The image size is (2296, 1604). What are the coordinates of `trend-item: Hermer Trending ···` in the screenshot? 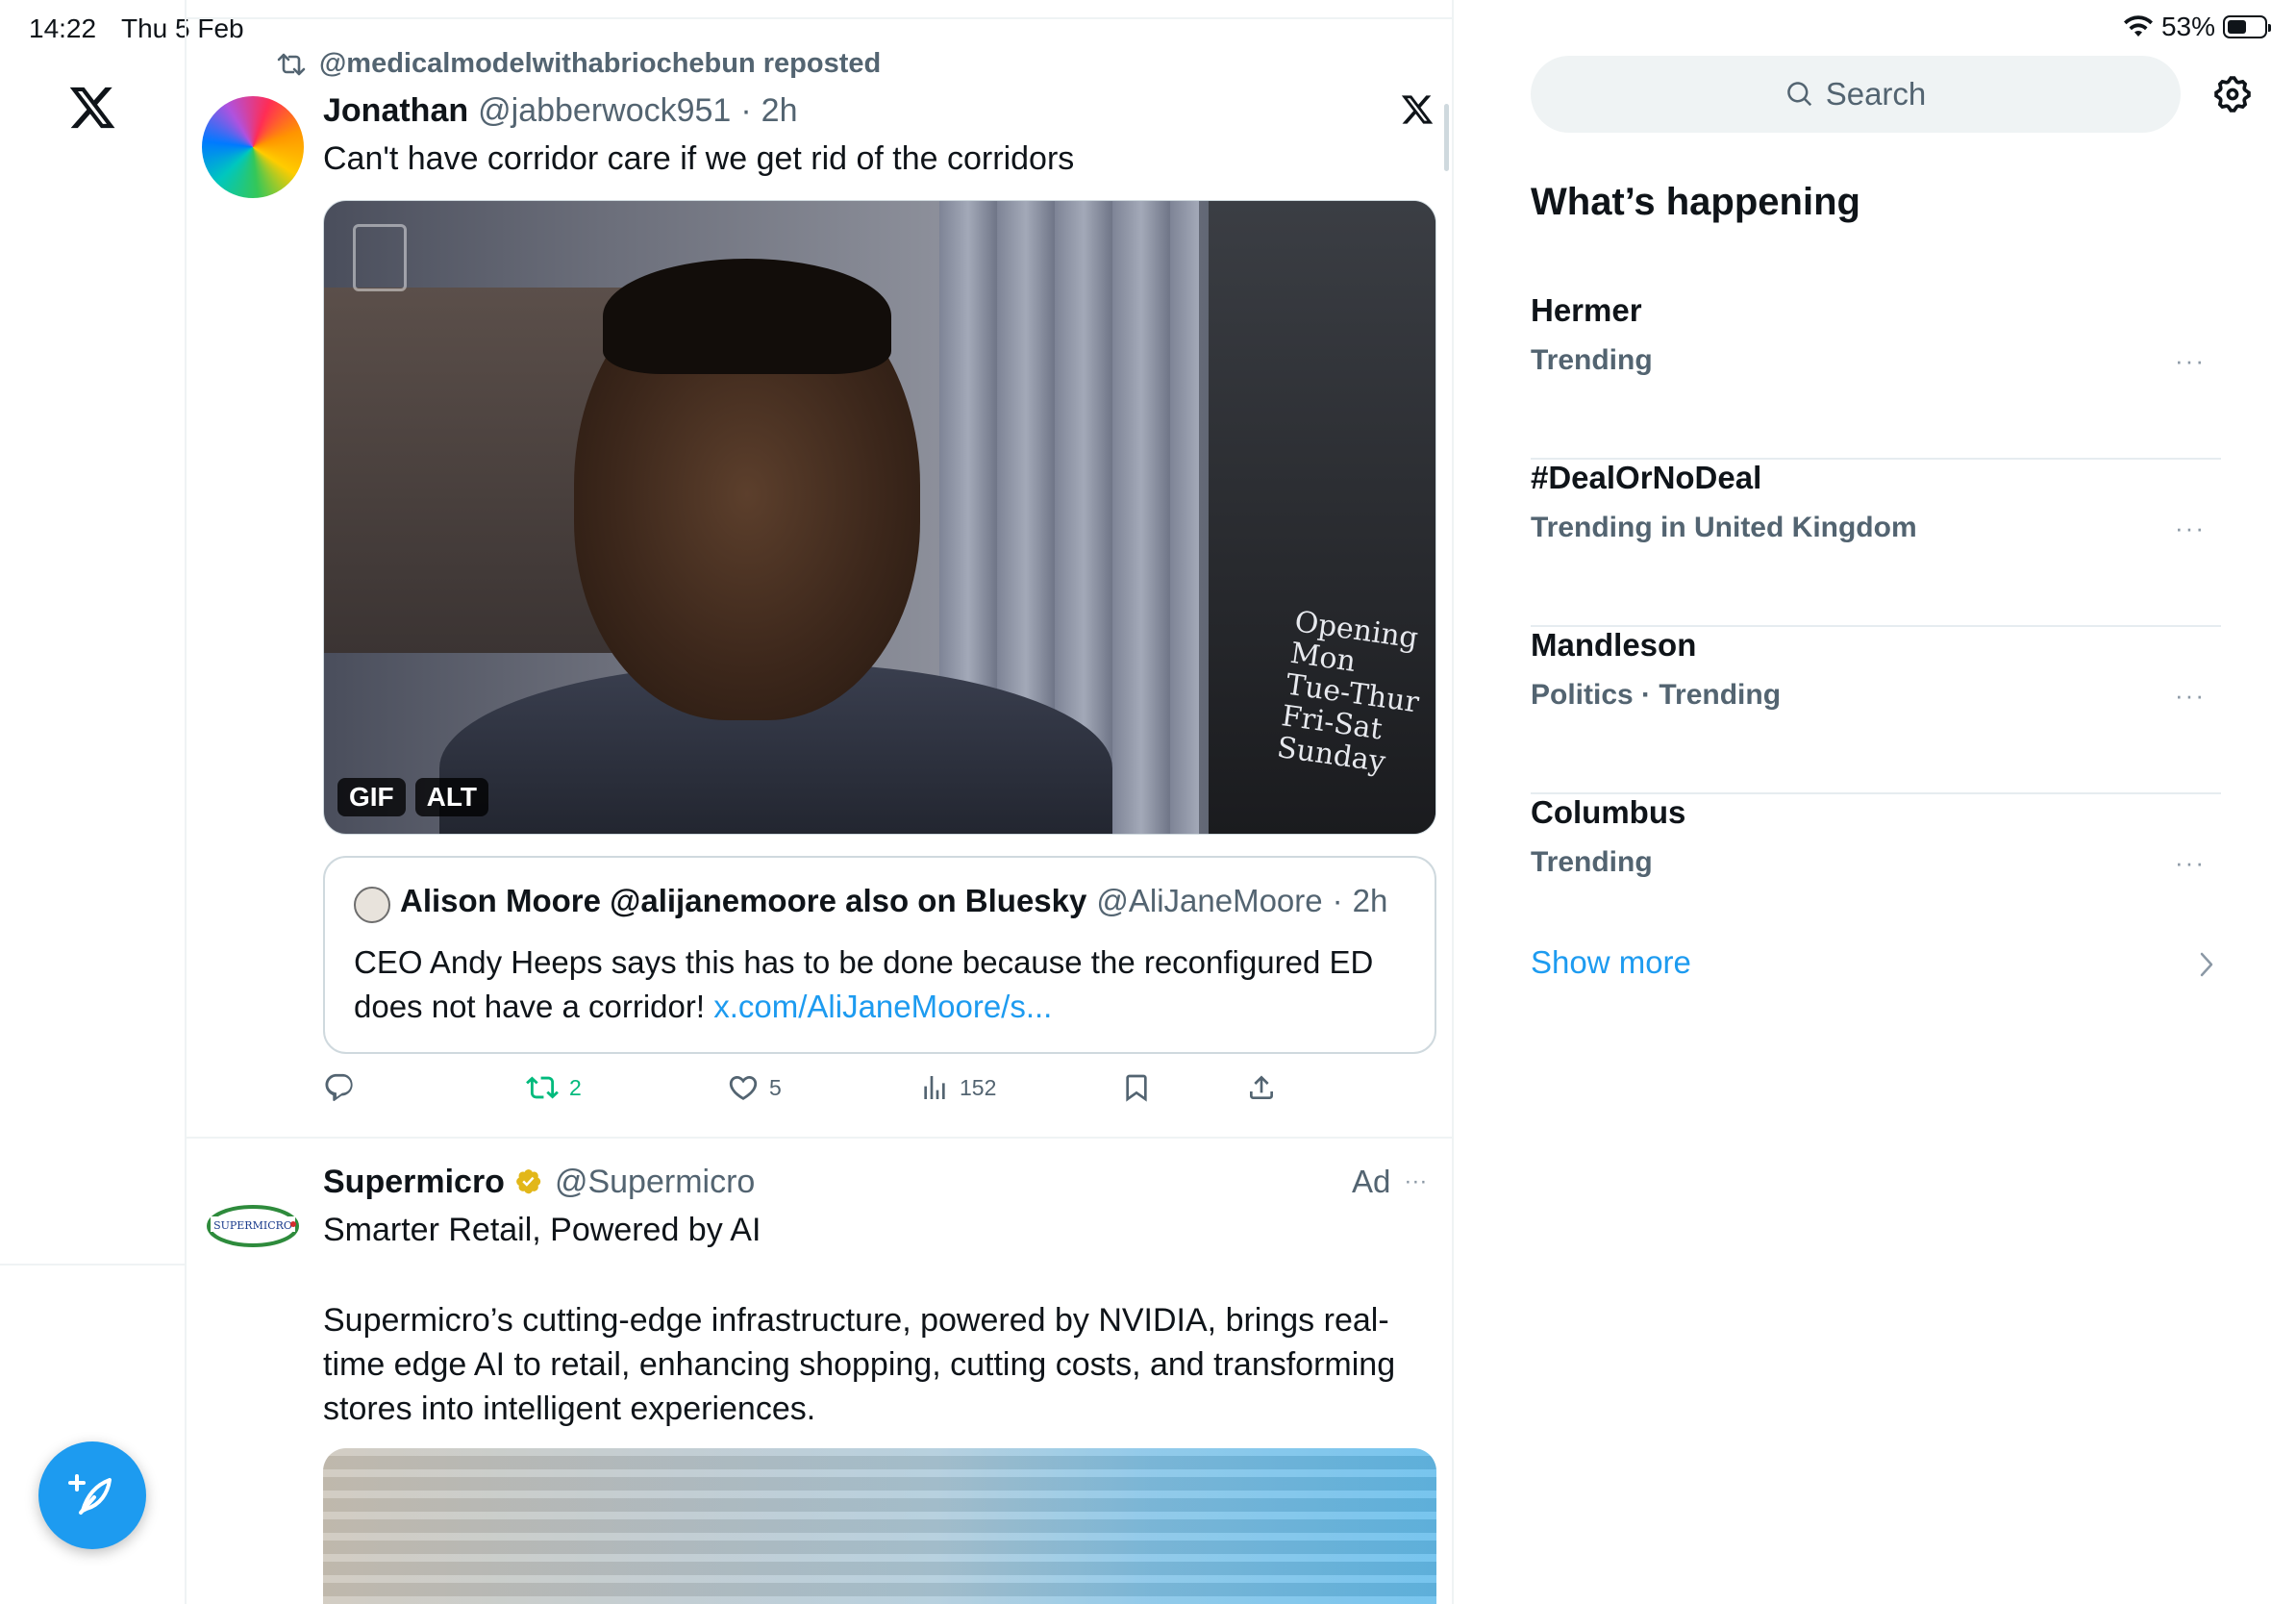 It's located at (1876, 376).